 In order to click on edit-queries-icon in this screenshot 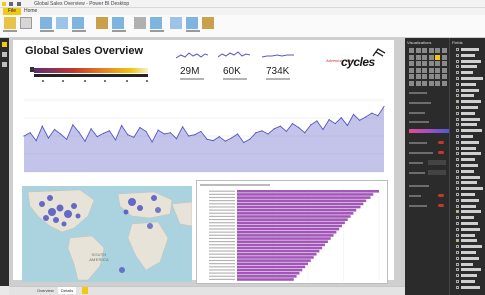, I will do `click(102, 23)`.